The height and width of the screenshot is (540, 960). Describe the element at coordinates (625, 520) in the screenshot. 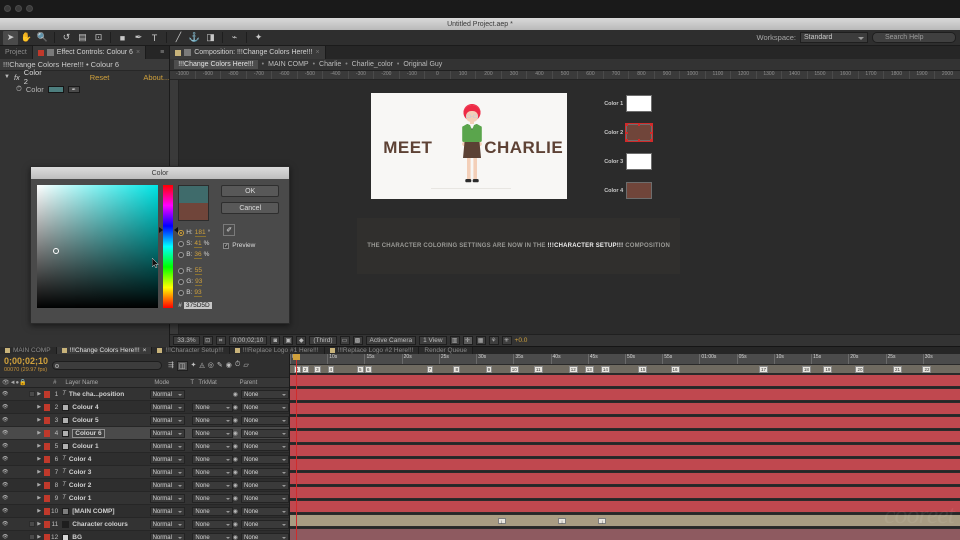

I see `duration-segment: | | |` at that location.